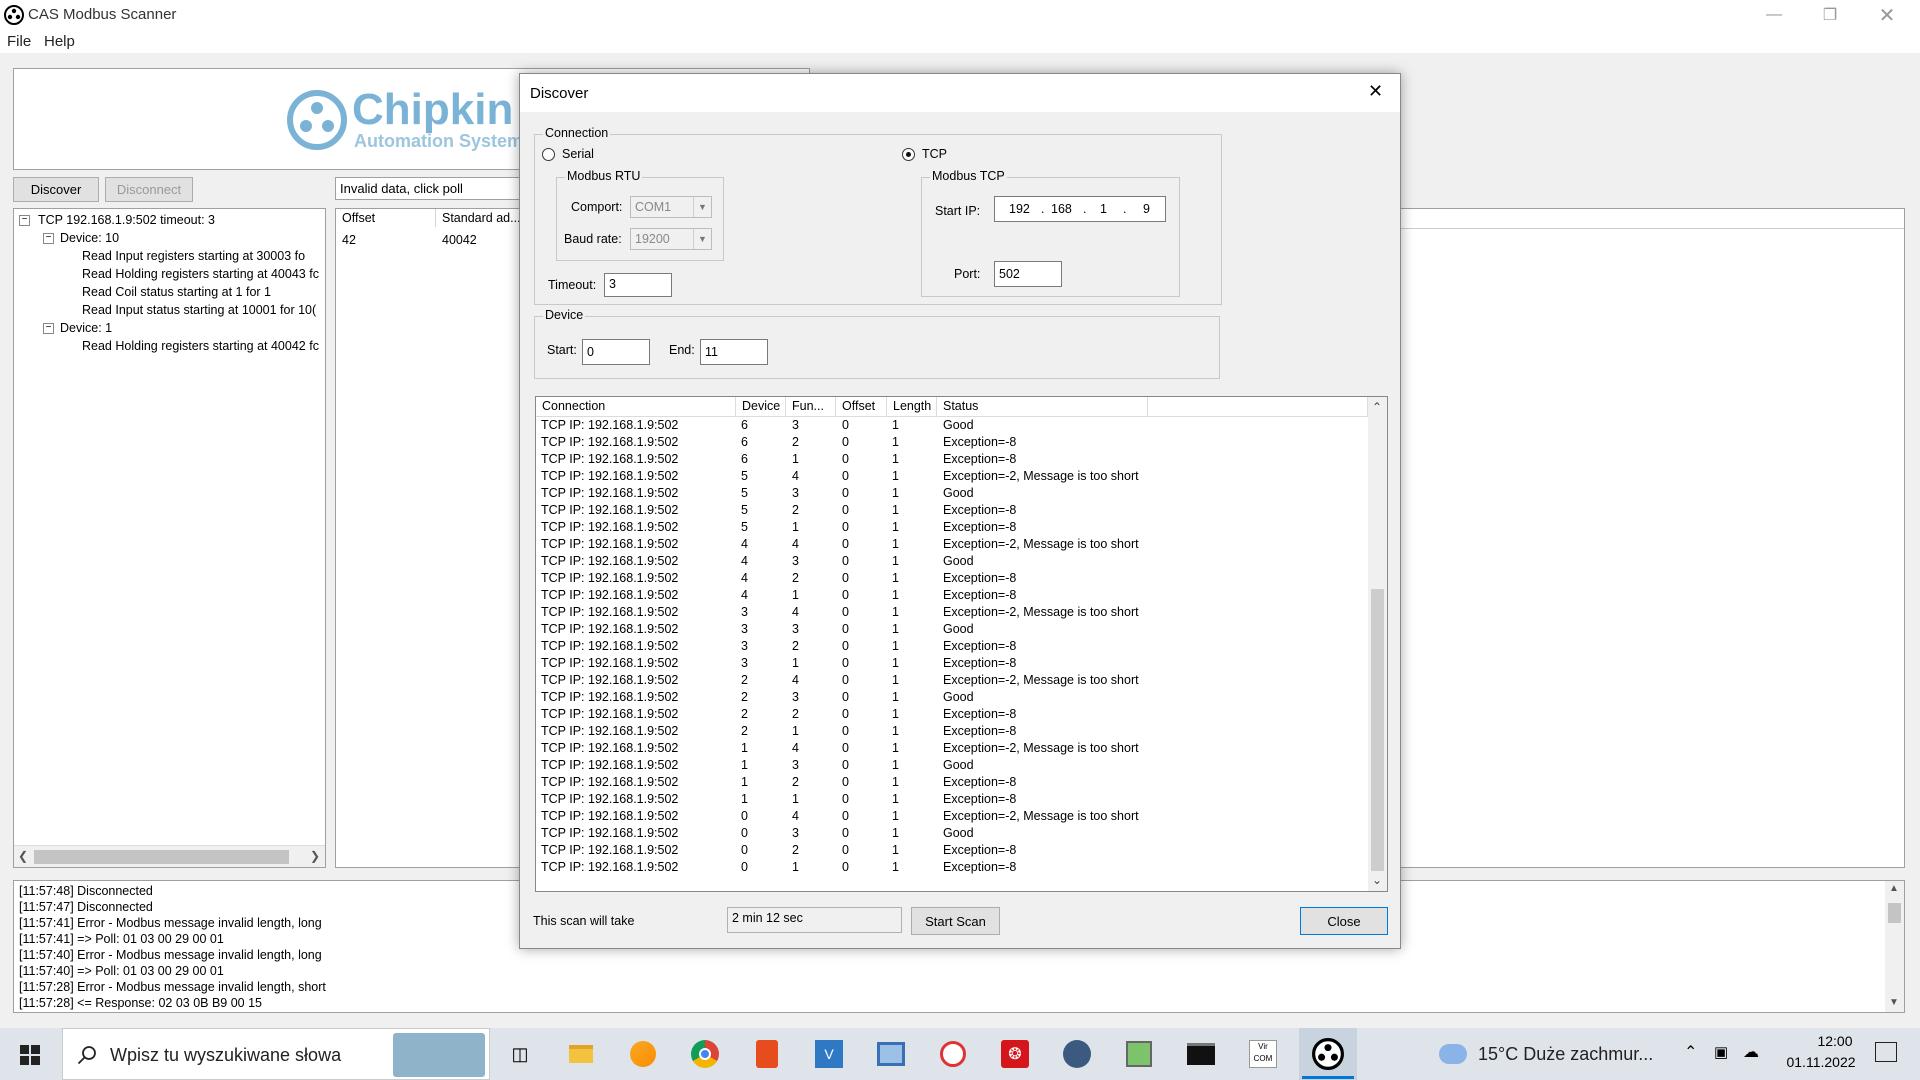 The image size is (1920, 1080). What do you see at coordinates (951, 646) in the screenshot?
I see `list-item: TCP IP: 192.168.1.9:502 3 2 0 1 Exception=-8` at bounding box center [951, 646].